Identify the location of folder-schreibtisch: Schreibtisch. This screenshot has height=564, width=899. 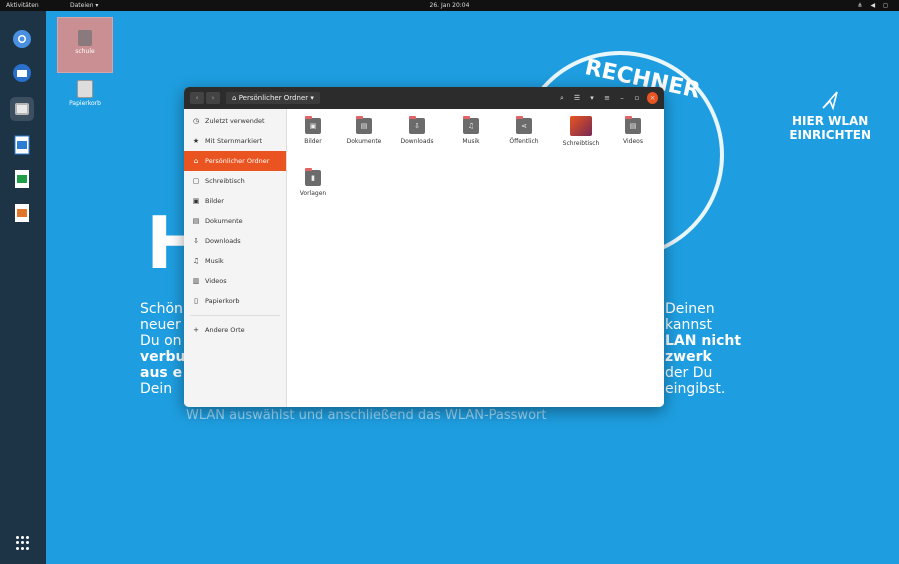
(581, 128).